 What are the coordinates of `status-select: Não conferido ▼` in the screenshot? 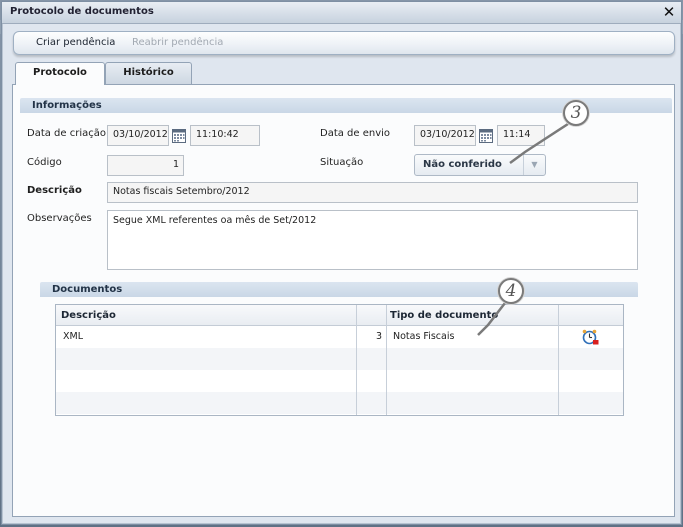 It's located at (480, 165).